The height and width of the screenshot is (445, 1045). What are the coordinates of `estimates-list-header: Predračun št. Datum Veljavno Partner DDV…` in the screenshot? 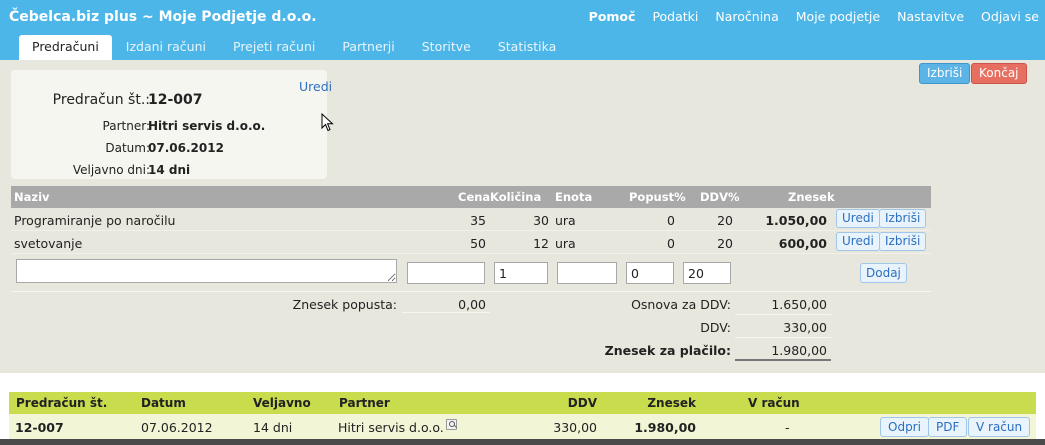 It's located at (522, 403).